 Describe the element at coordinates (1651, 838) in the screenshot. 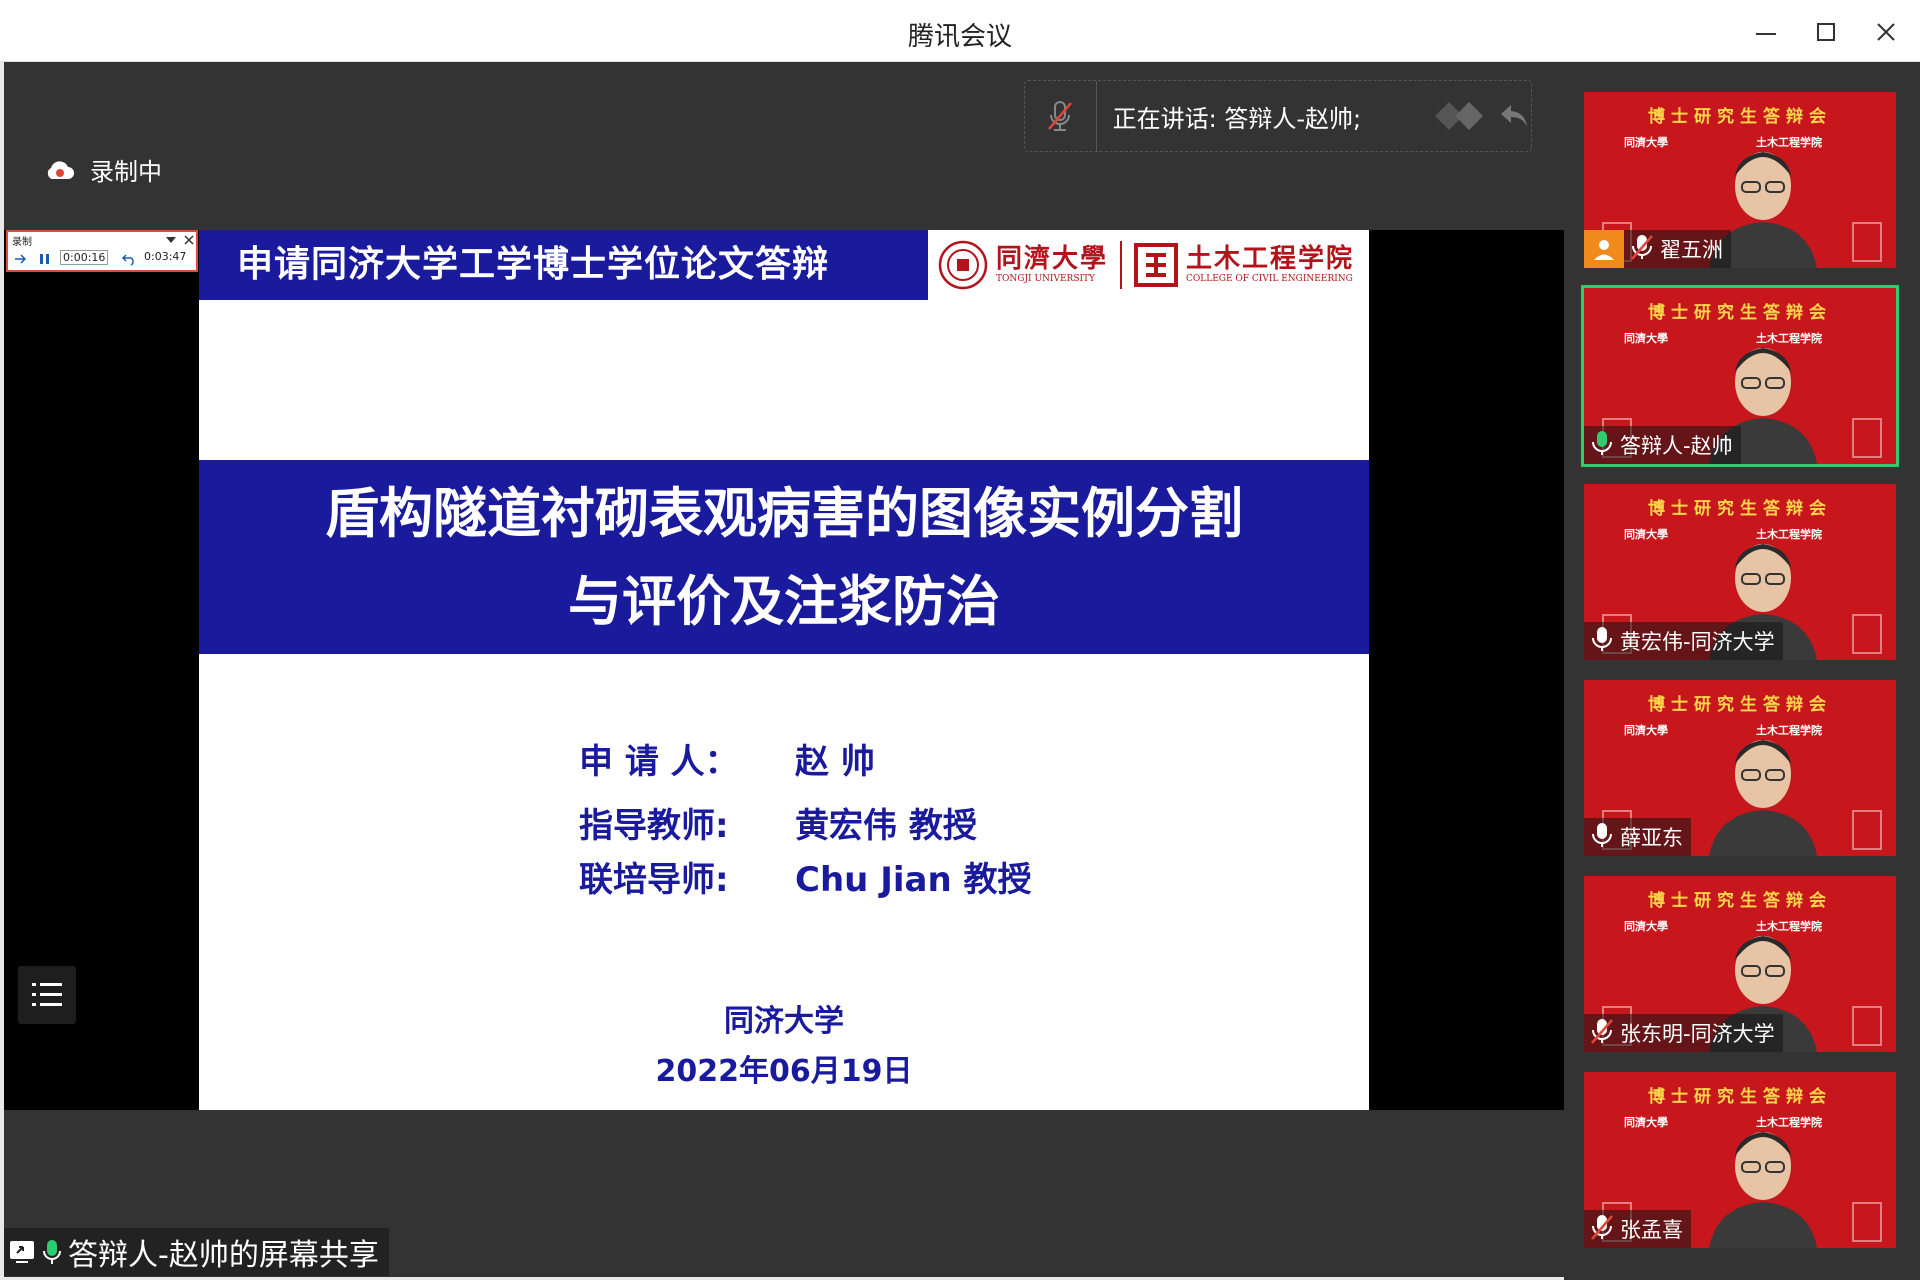

I see `participant-name: 薛亚东` at that location.